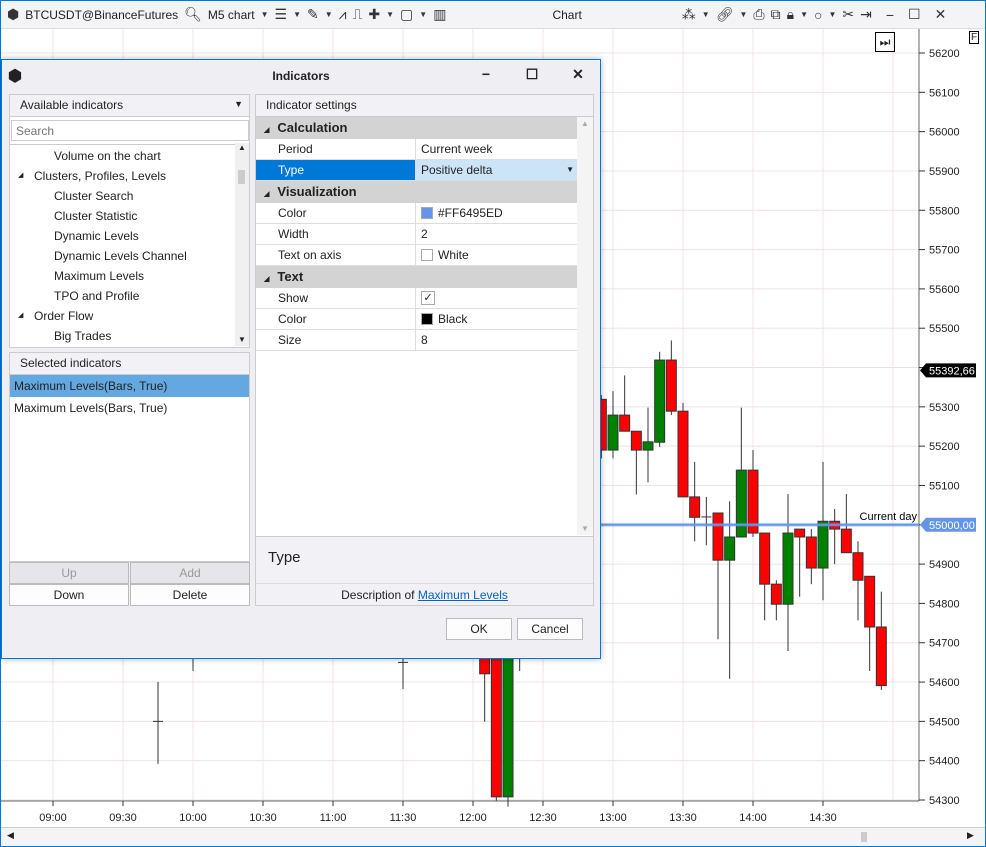 The width and height of the screenshot is (986, 847). I want to click on scroll-left-icon: ◀, so click(10, 835).